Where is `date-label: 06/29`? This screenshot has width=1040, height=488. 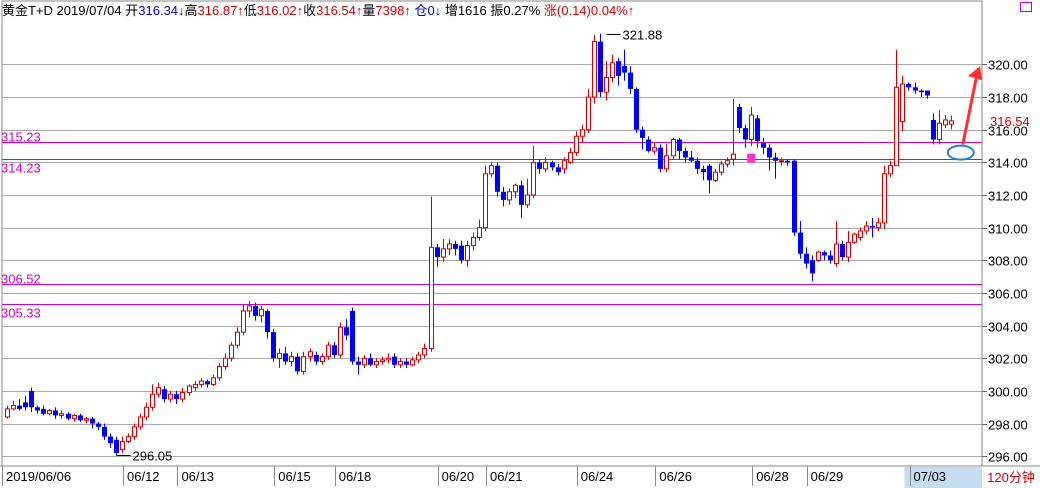
date-label: 06/29 is located at coordinates (827, 476).